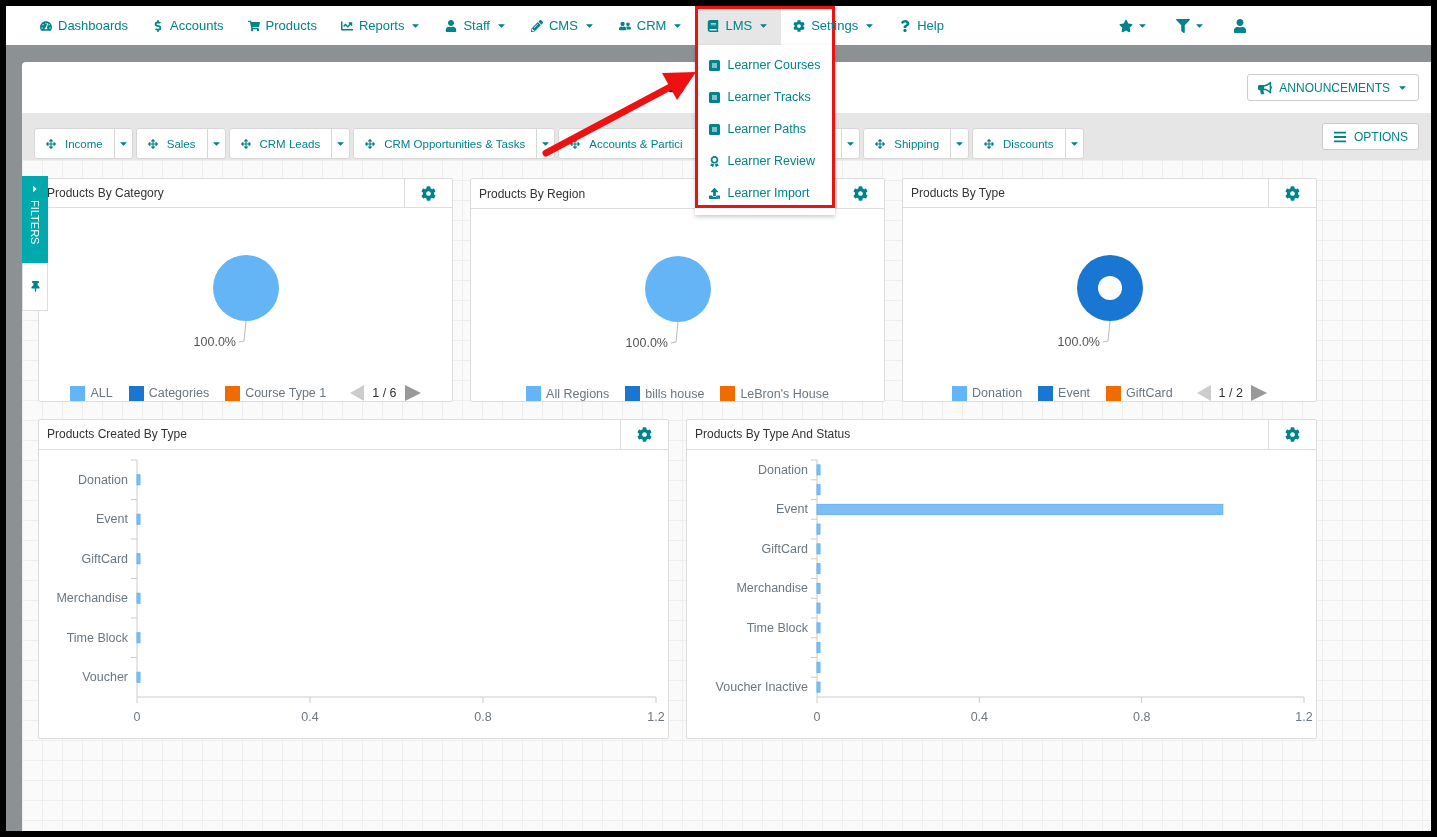 This screenshot has width=1437, height=837. Describe the element at coordinates (35, 219) in the screenshot. I see `filters-tab: FILTERS` at that location.